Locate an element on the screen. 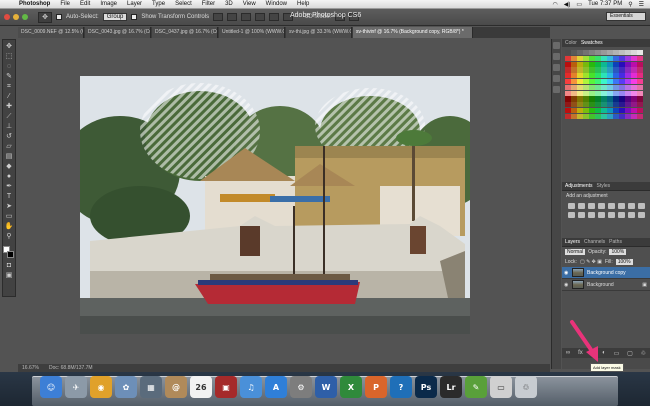 The width and height of the screenshot is (650, 406). quick-select-tool-icon: ✎ is located at coordinates (9, 77).